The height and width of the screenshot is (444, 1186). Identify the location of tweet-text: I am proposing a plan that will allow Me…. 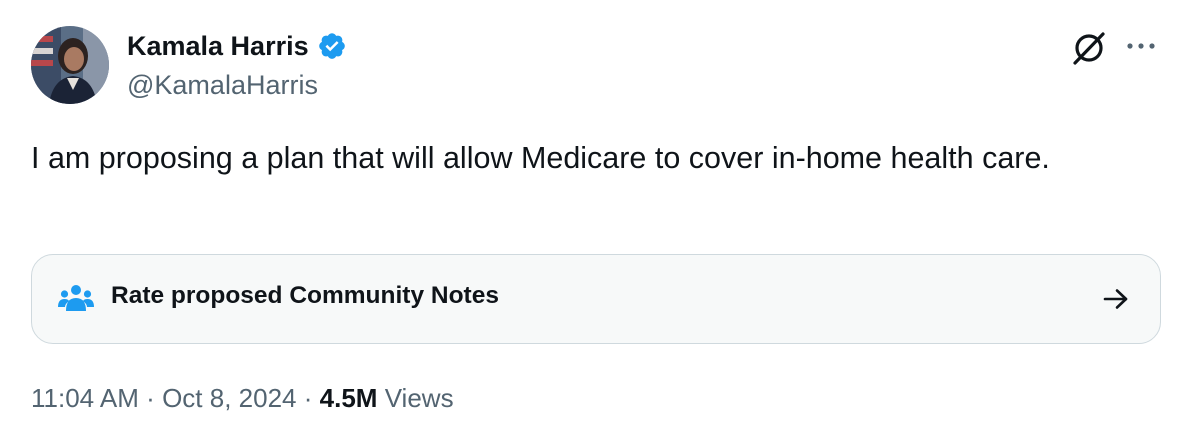
(540, 158).